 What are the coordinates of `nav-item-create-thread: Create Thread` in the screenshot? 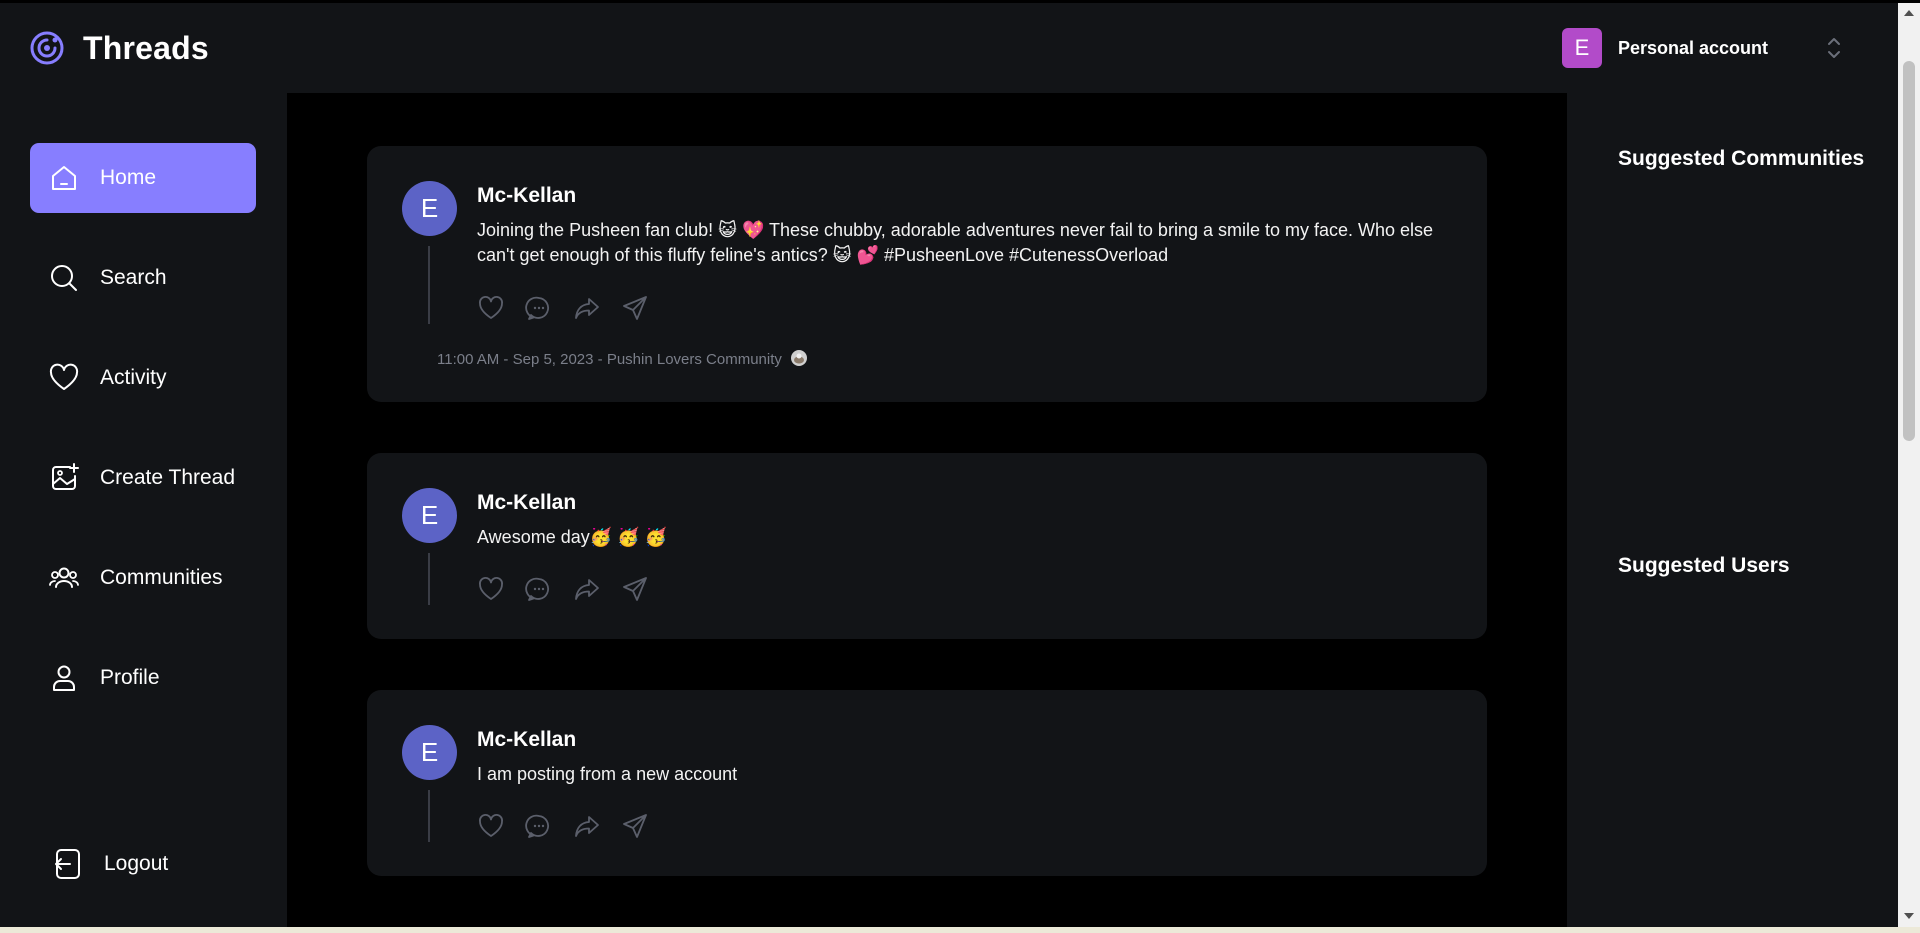 It's located at (143, 478).